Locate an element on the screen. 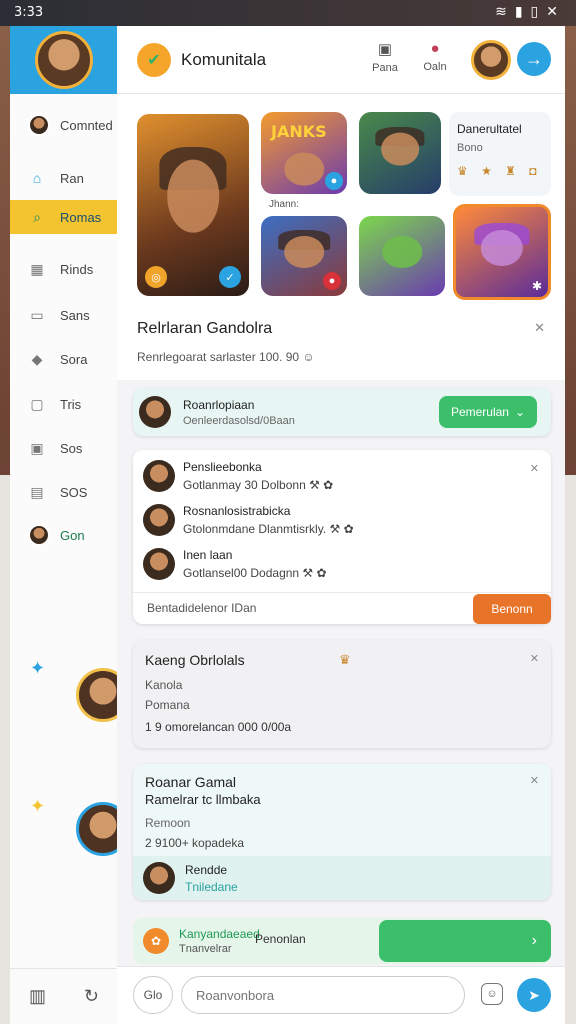 The height and width of the screenshot is (1024, 576). sparkle-icon: ✱ is located at coordinates (536, 286).